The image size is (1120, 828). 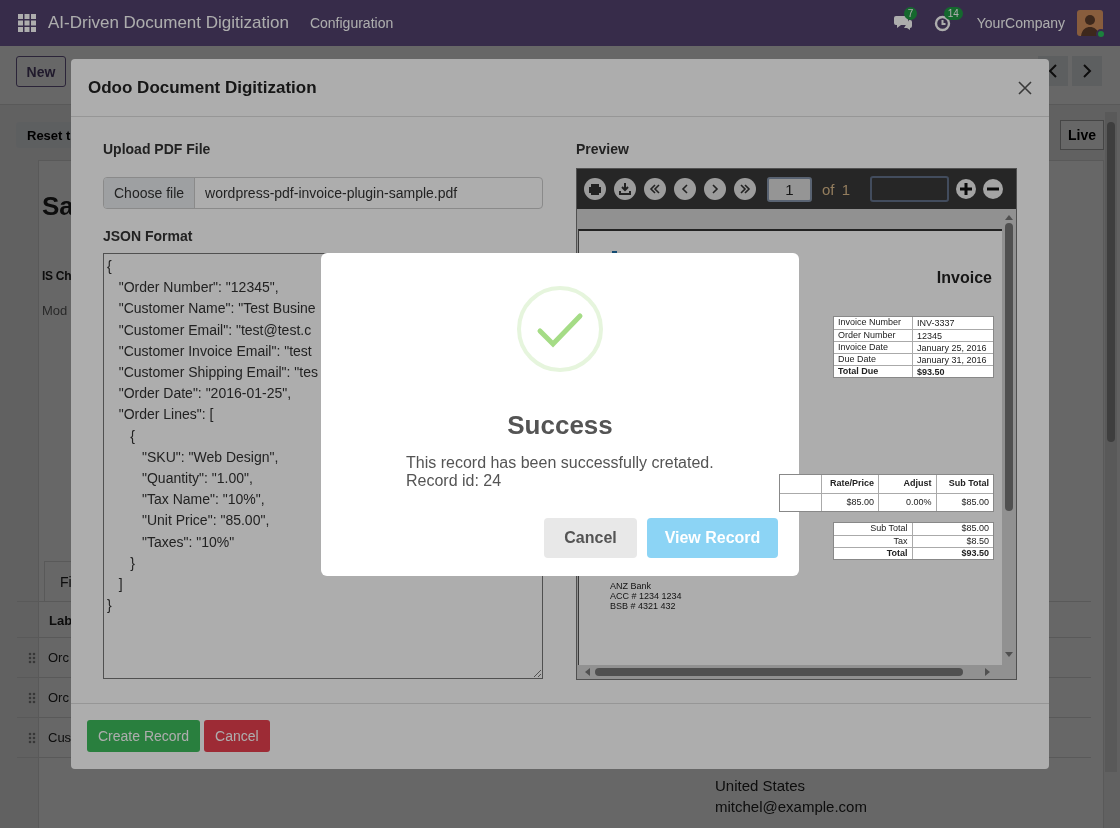 What do you see at coordinates (930, 335) in the screenshot?
I see `table-cell-text: 12345` at bounding box center [930, 335].